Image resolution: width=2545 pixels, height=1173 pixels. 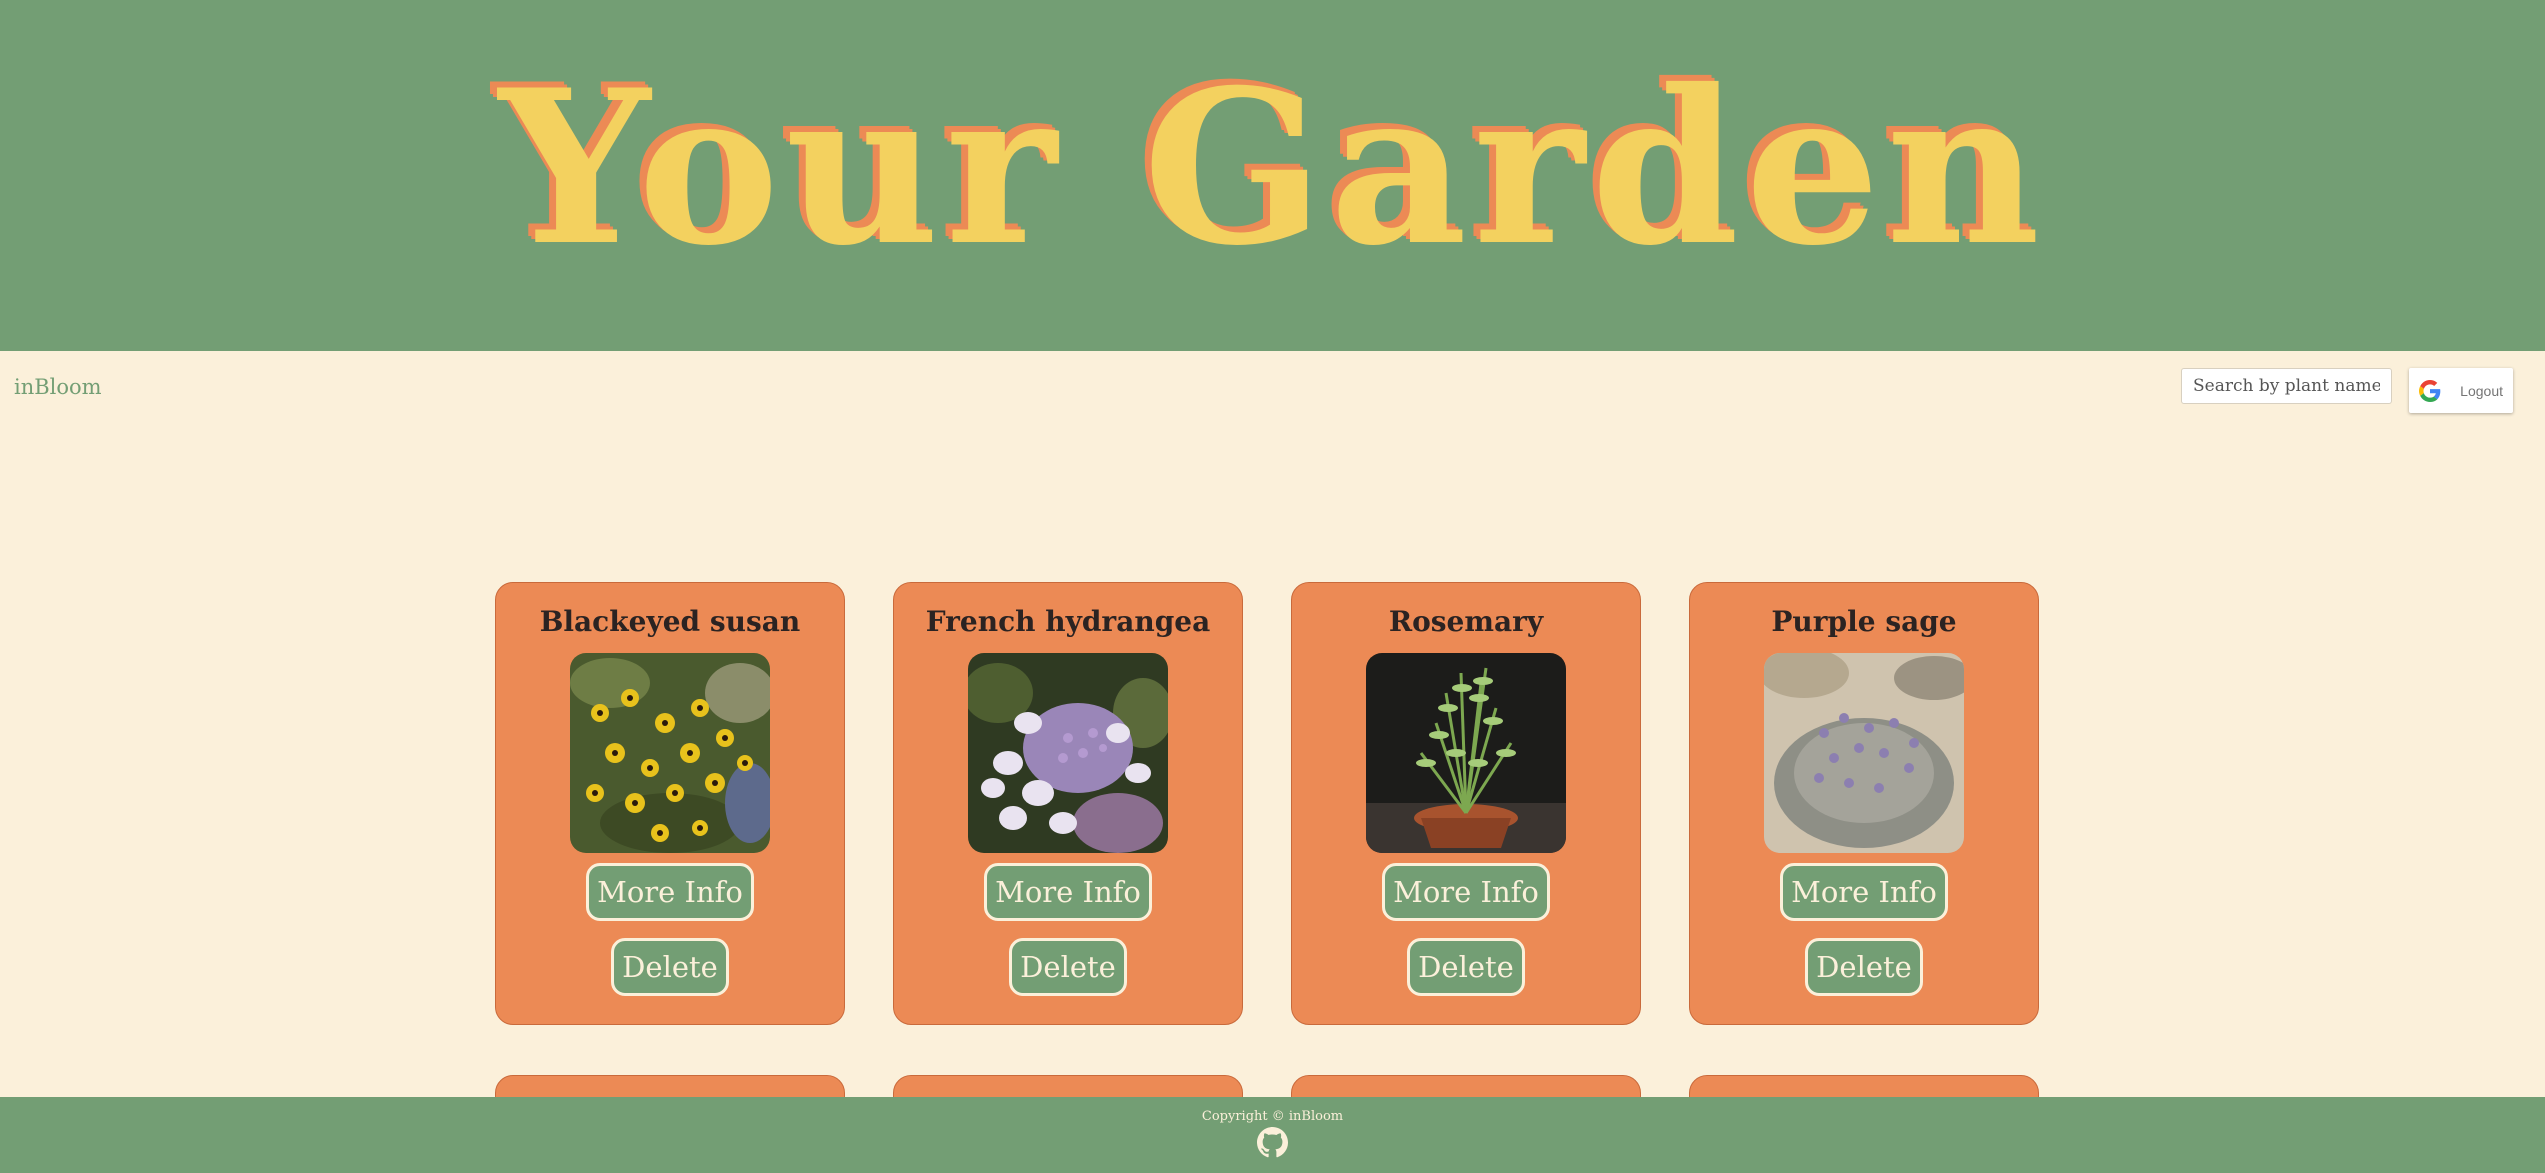 I want to click on copyright-text: Copyright © inBloom, so click(x=1272, y=1116).